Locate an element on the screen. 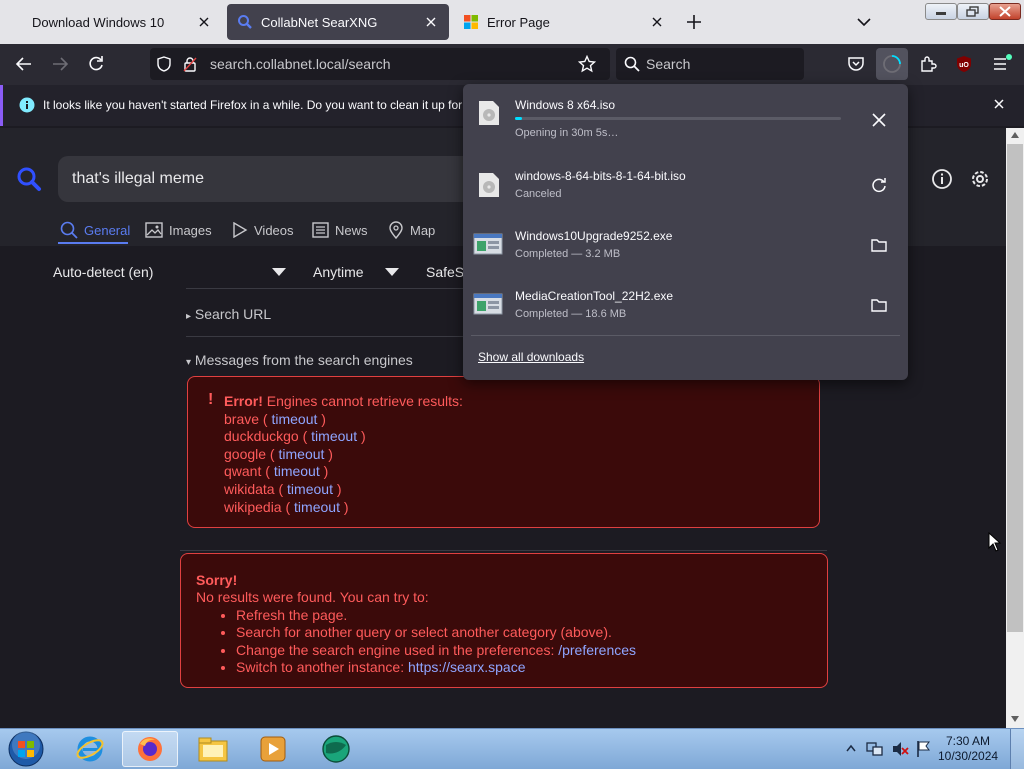  info-icon is located at coordinates (942, 179).